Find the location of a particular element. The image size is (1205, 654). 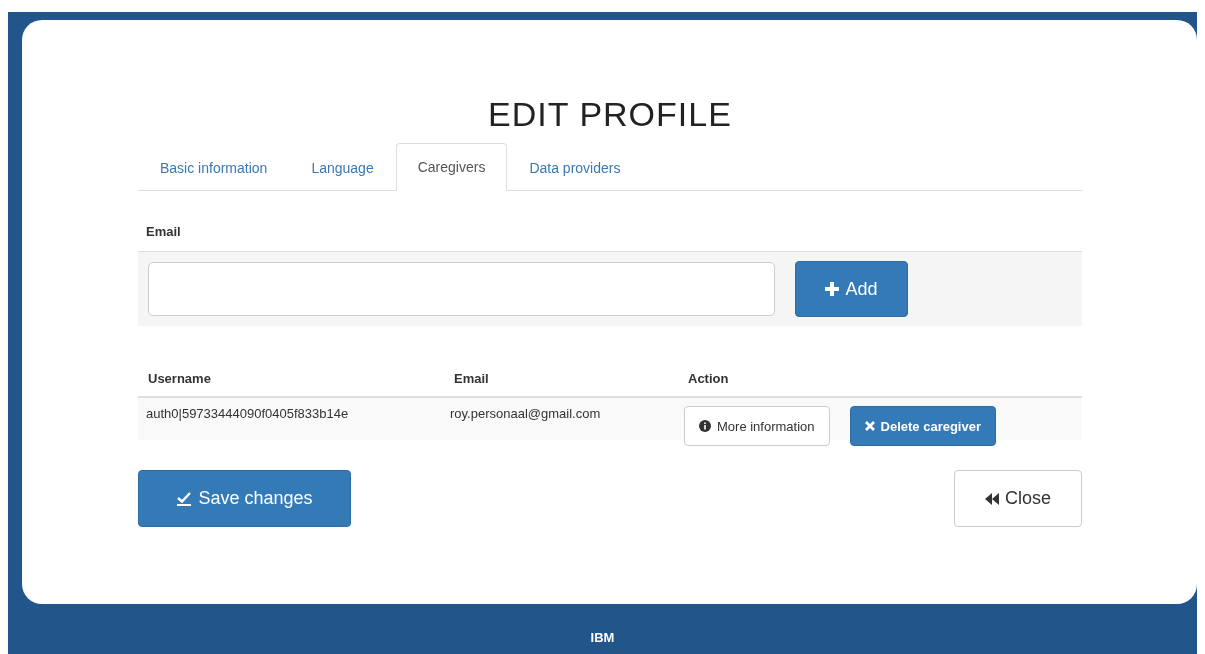

table-cell: auth0|59733444090f0405f833b14e is located at coordinates (291, 418).